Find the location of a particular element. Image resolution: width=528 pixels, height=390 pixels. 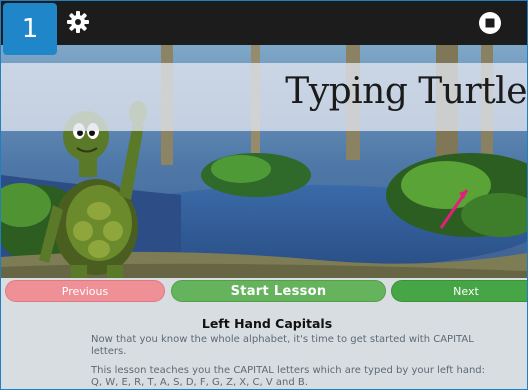

lesson-heading: Left Hand Capitals is located at coordinates (267, 323).